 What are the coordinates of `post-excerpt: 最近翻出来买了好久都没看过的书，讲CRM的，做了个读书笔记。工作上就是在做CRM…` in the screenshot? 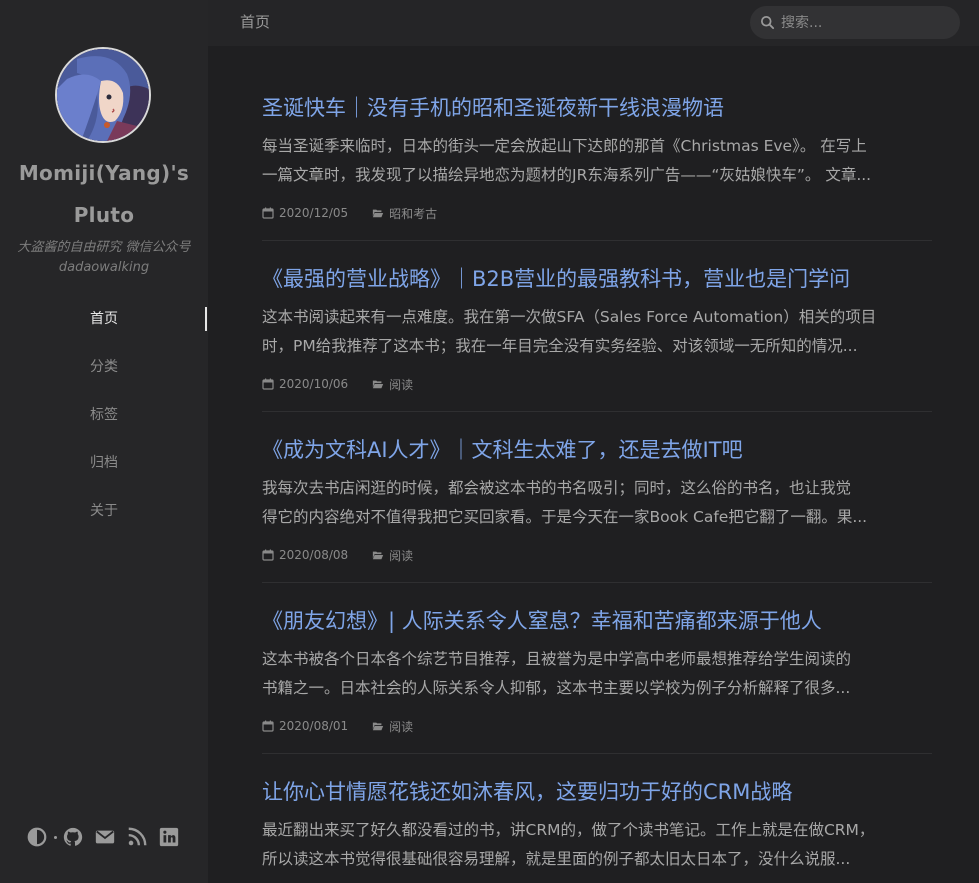 It's located at (597, 845).